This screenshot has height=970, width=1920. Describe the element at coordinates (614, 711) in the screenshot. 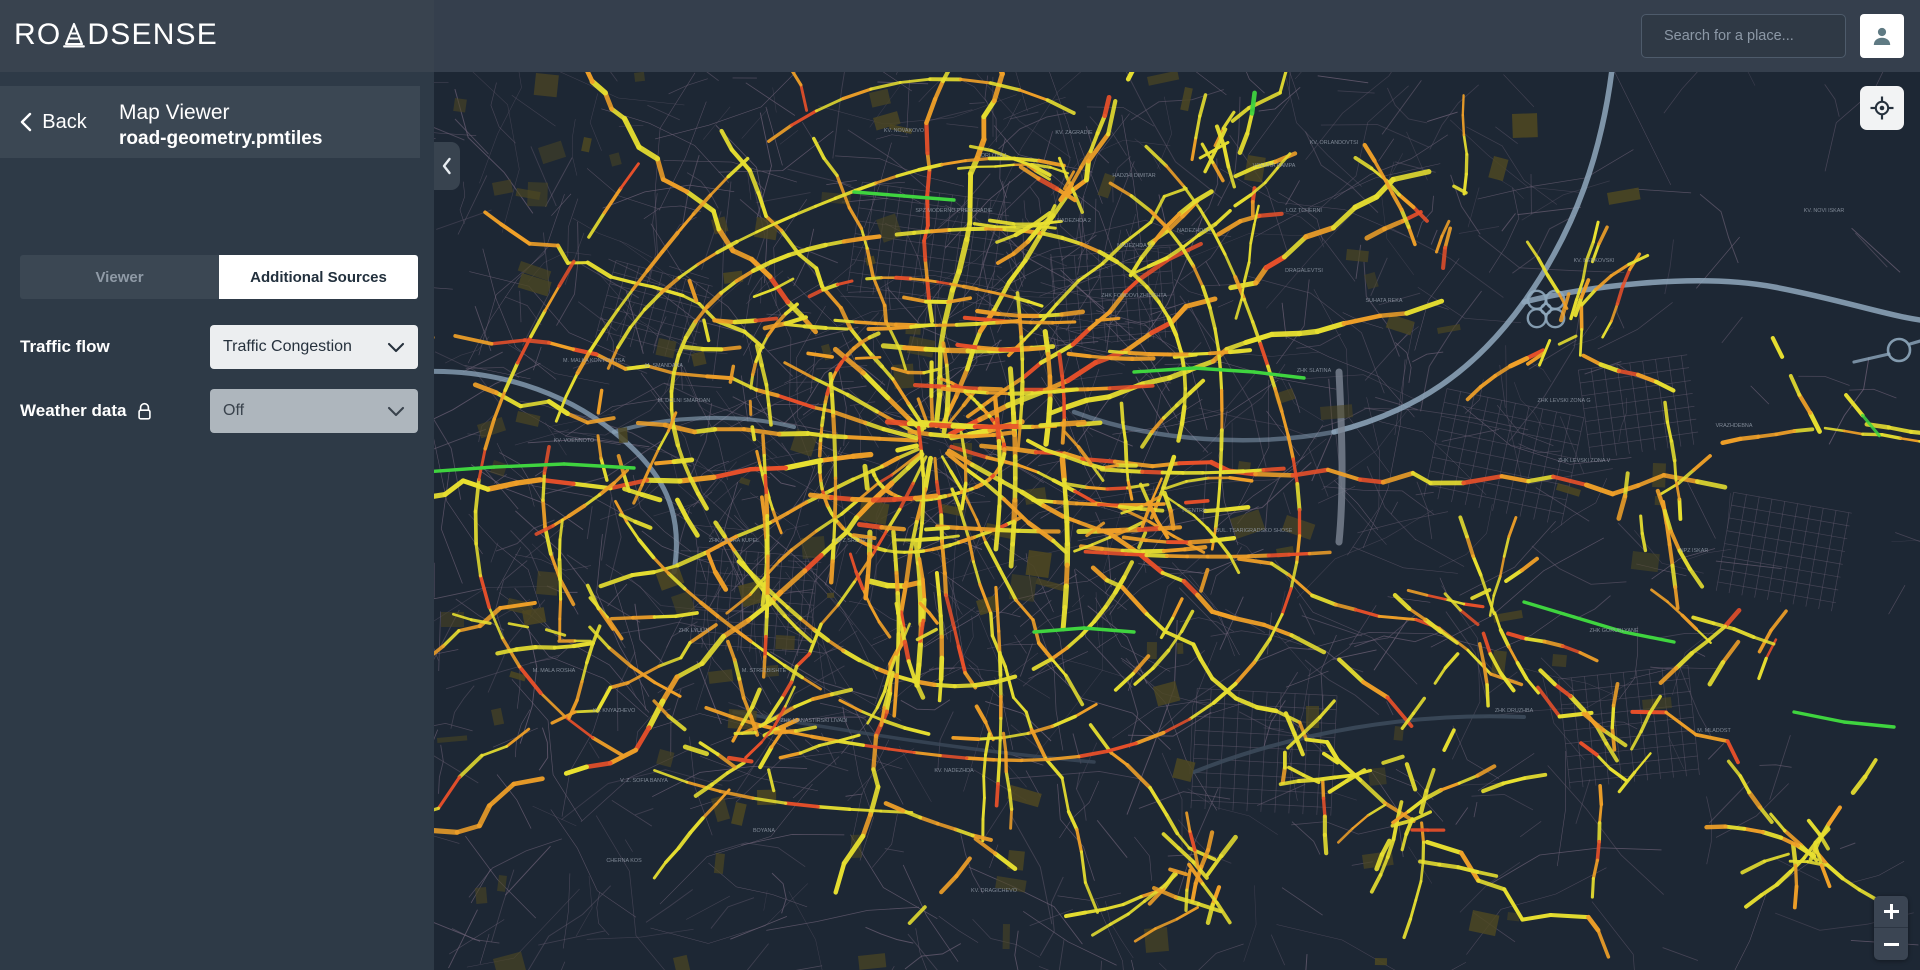

I see `svg-text: KV. KNYAZHEVO` at that location.